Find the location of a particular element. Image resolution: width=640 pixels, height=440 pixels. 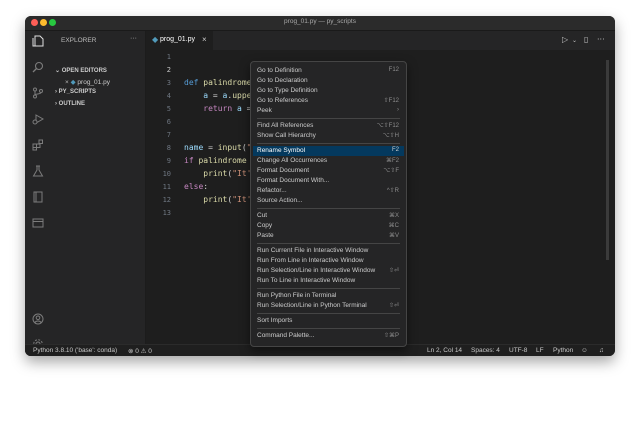

code-line-2: def palindrome is located at coordinates (218, 82).